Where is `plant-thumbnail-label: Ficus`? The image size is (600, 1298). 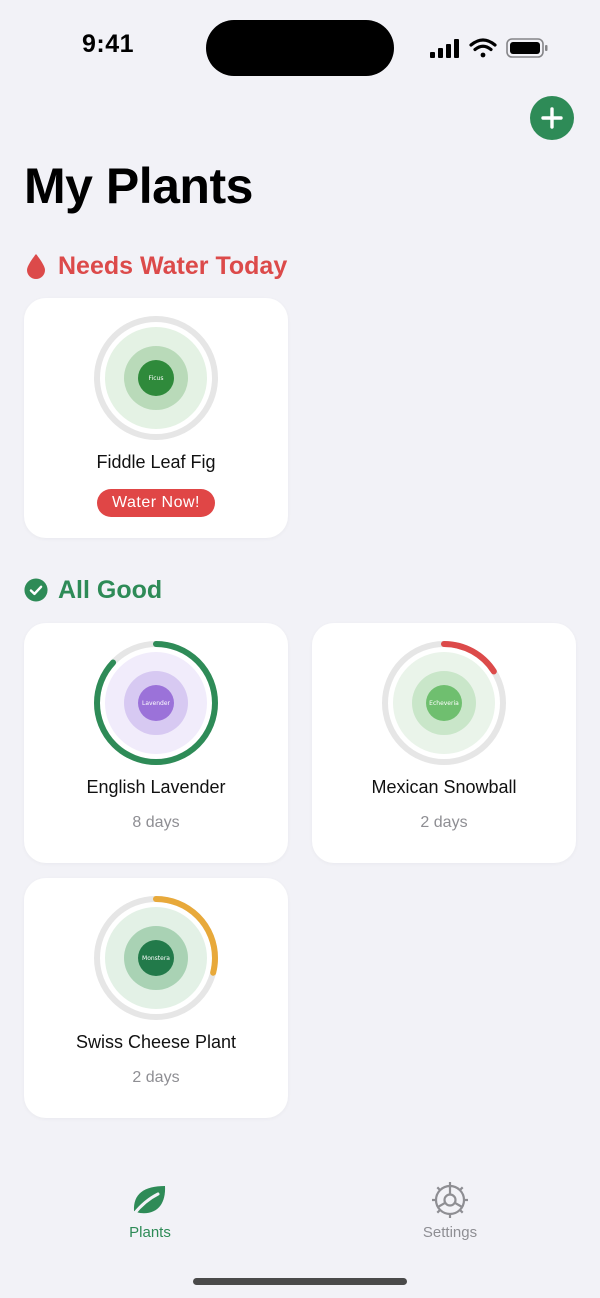 plant-thumbnail-label: Ficus is located at coordinates (156, 378).